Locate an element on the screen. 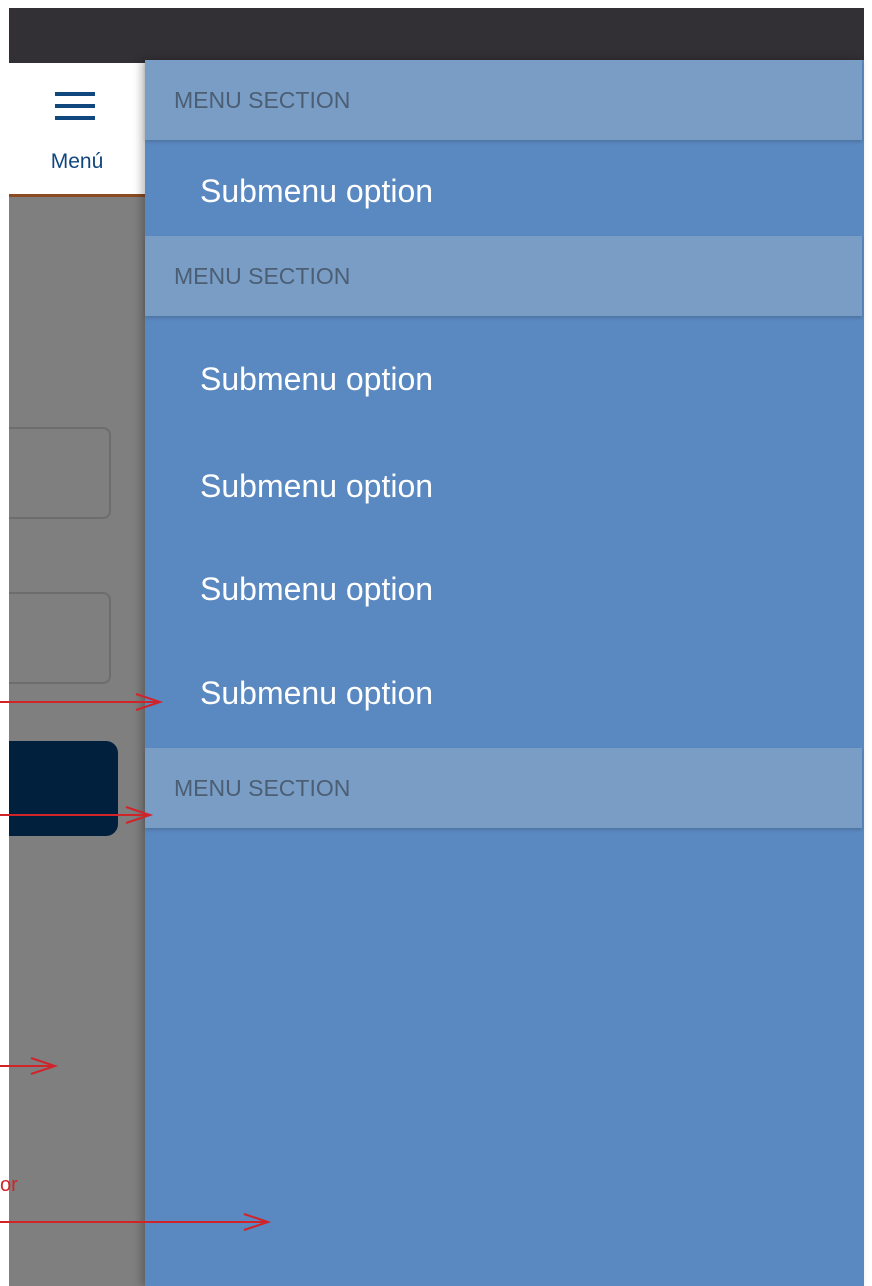  menu-label: Menú is located at coordinates (77, 162).